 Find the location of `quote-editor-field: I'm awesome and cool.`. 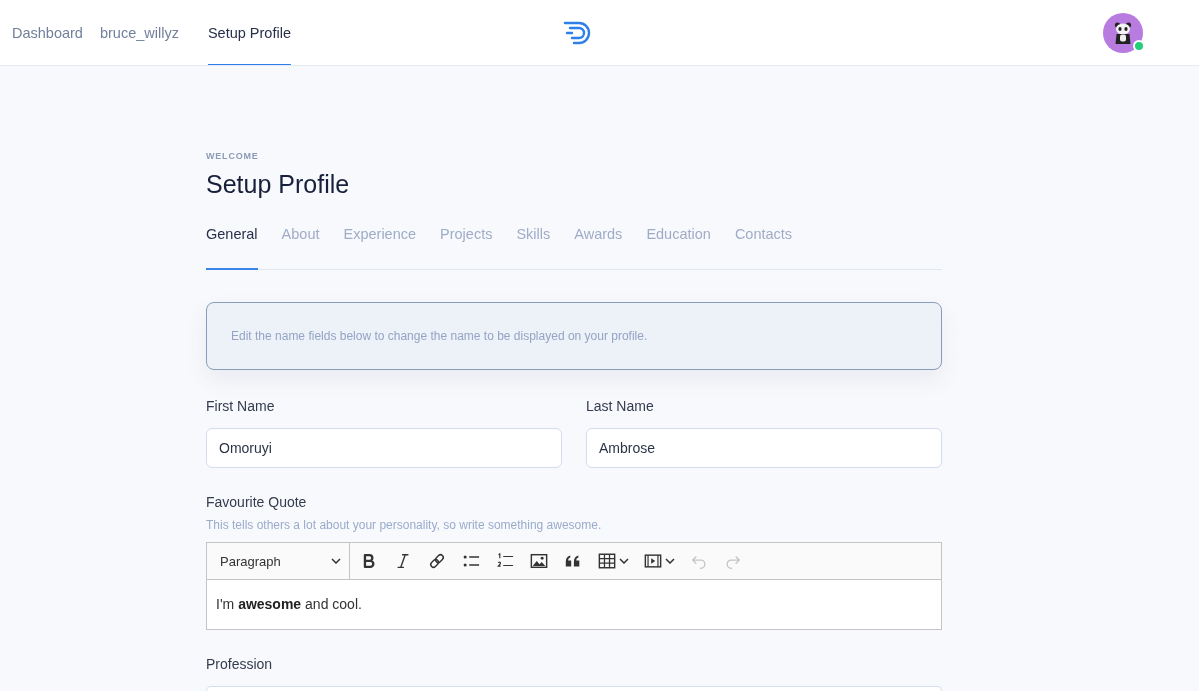

quote-editor-field: I'm awesome and cool. is located at coordinates (574, 605).